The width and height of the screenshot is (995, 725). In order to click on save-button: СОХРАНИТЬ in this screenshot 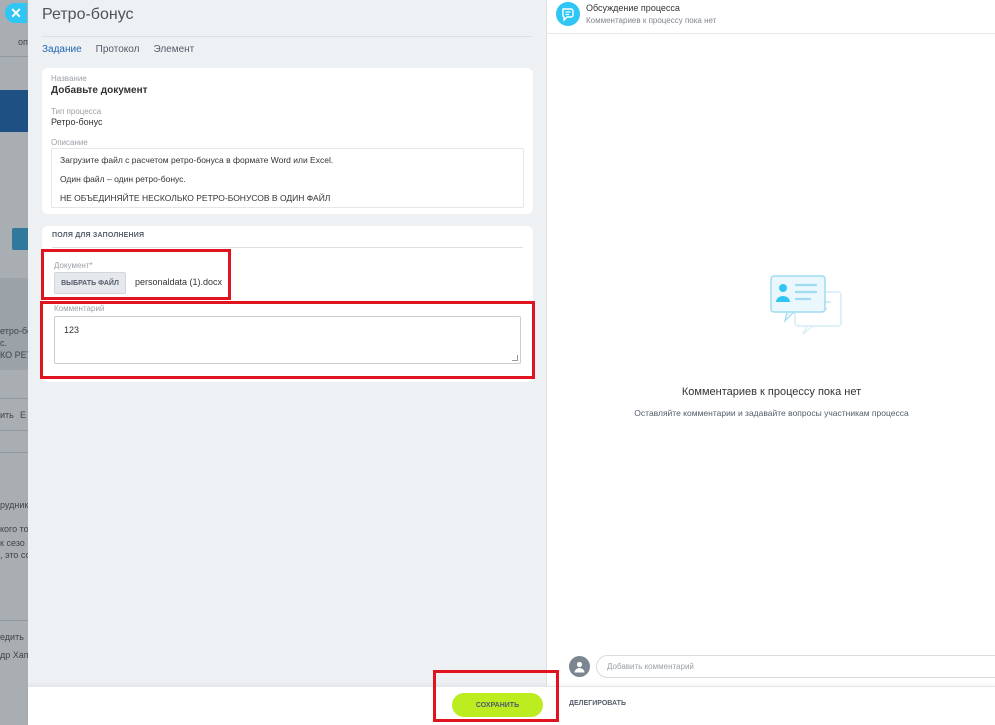, I will do `click(497, 705)`.